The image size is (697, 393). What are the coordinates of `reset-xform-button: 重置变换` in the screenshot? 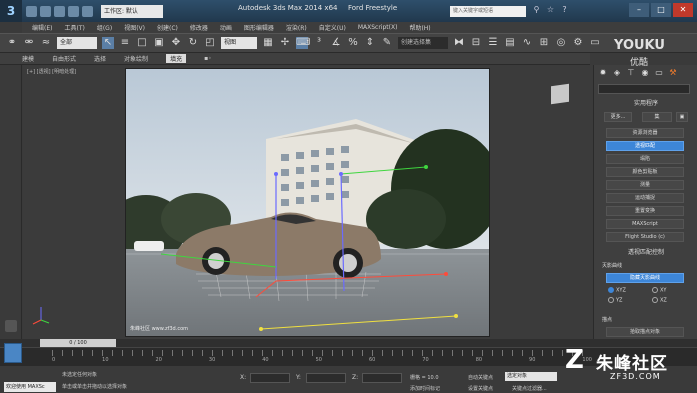 It's located at (645, 211).